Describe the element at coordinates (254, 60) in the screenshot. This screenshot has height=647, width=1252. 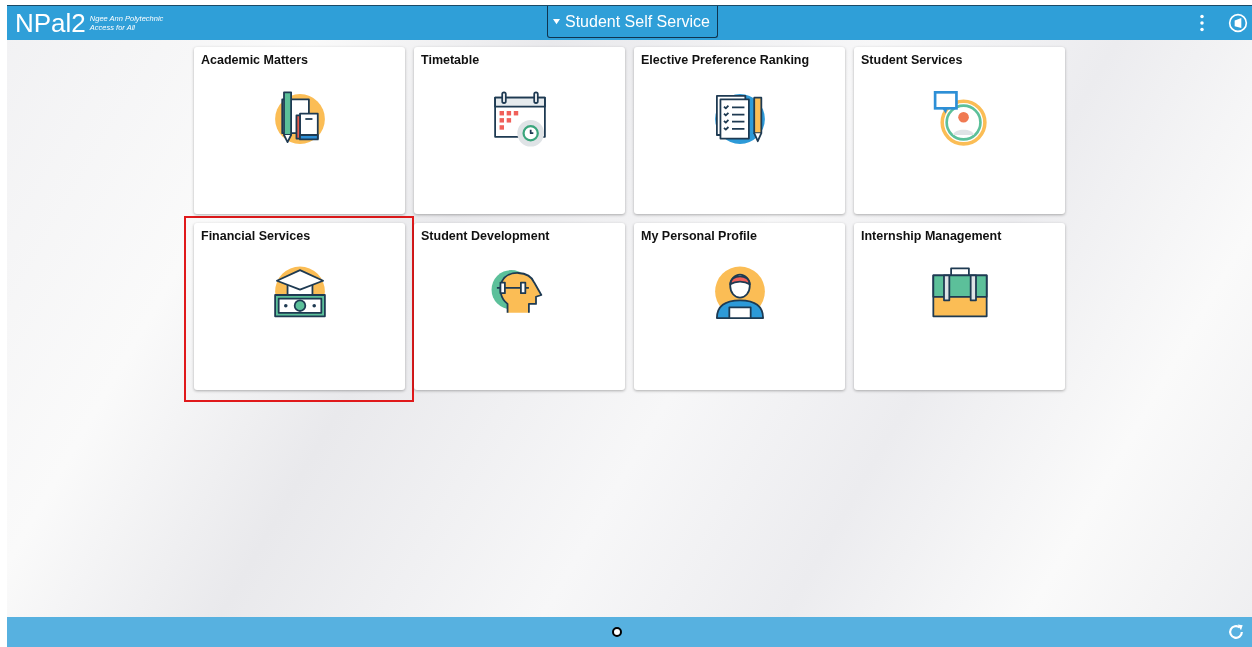
I see `tile-title: Academic Matters` at that location.